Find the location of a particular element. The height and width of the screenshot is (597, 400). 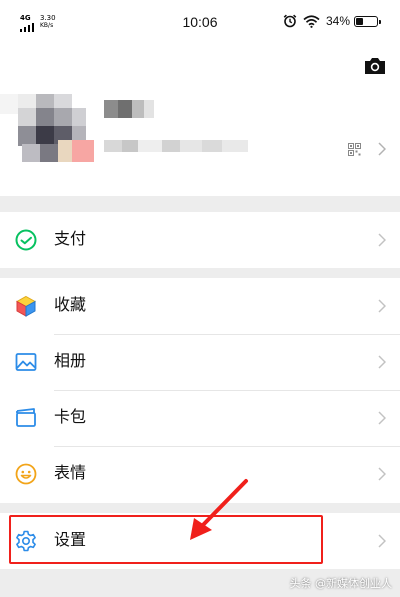

menu-item-pay: 支付 is located at coordinates (200, 240).